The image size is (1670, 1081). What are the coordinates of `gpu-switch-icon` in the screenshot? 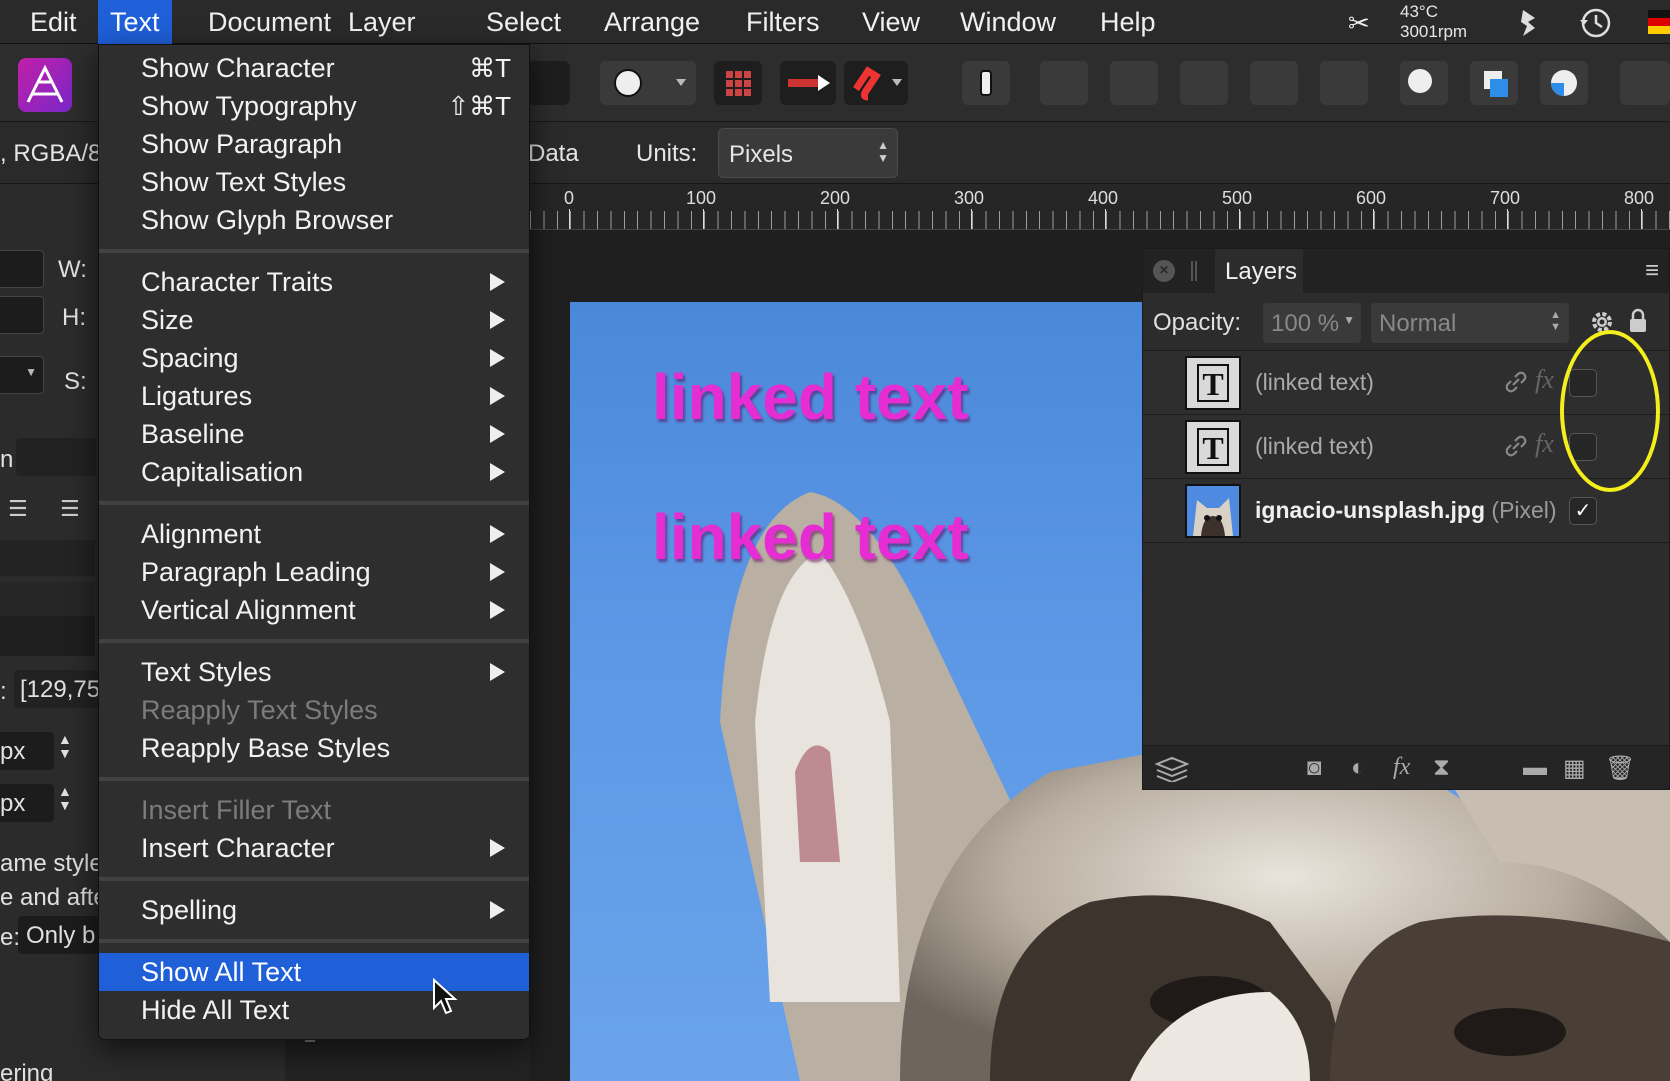 It's located at (1528, 23).